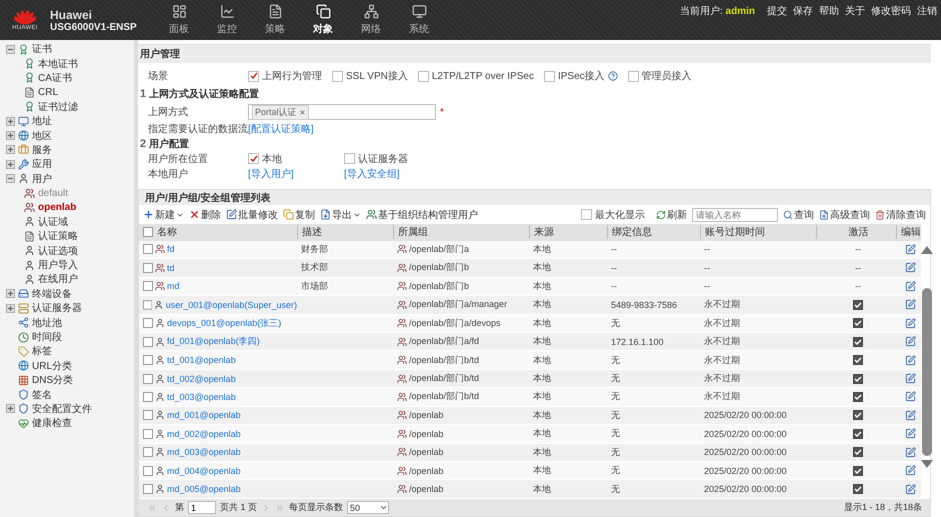 The image size is (941, 517). What do you see at coordinates (173, 286) in the screenshot?
I see `name-link: md` at bounding box center [173, 286].